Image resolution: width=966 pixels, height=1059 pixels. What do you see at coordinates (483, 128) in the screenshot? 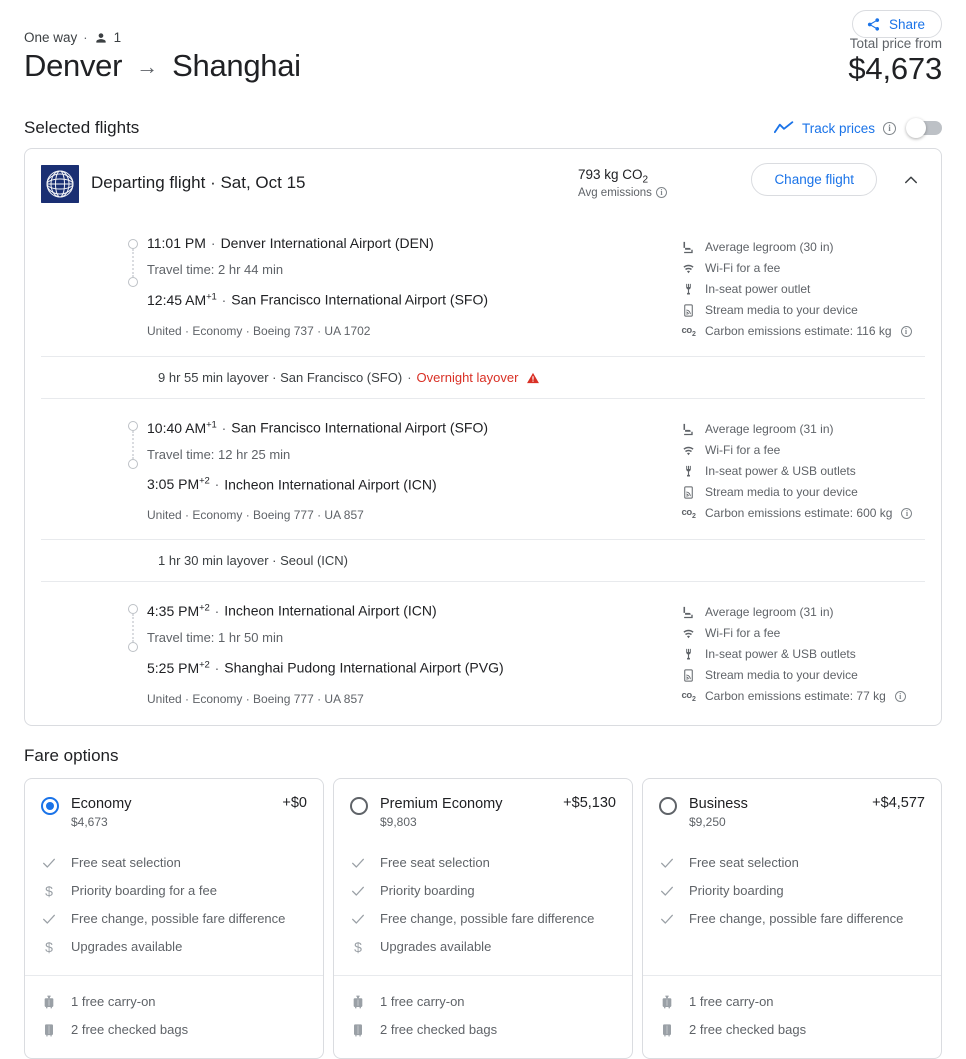
I see `selected-flights-bar: Selected flights Track prices i` at bounding box center [483, 128].